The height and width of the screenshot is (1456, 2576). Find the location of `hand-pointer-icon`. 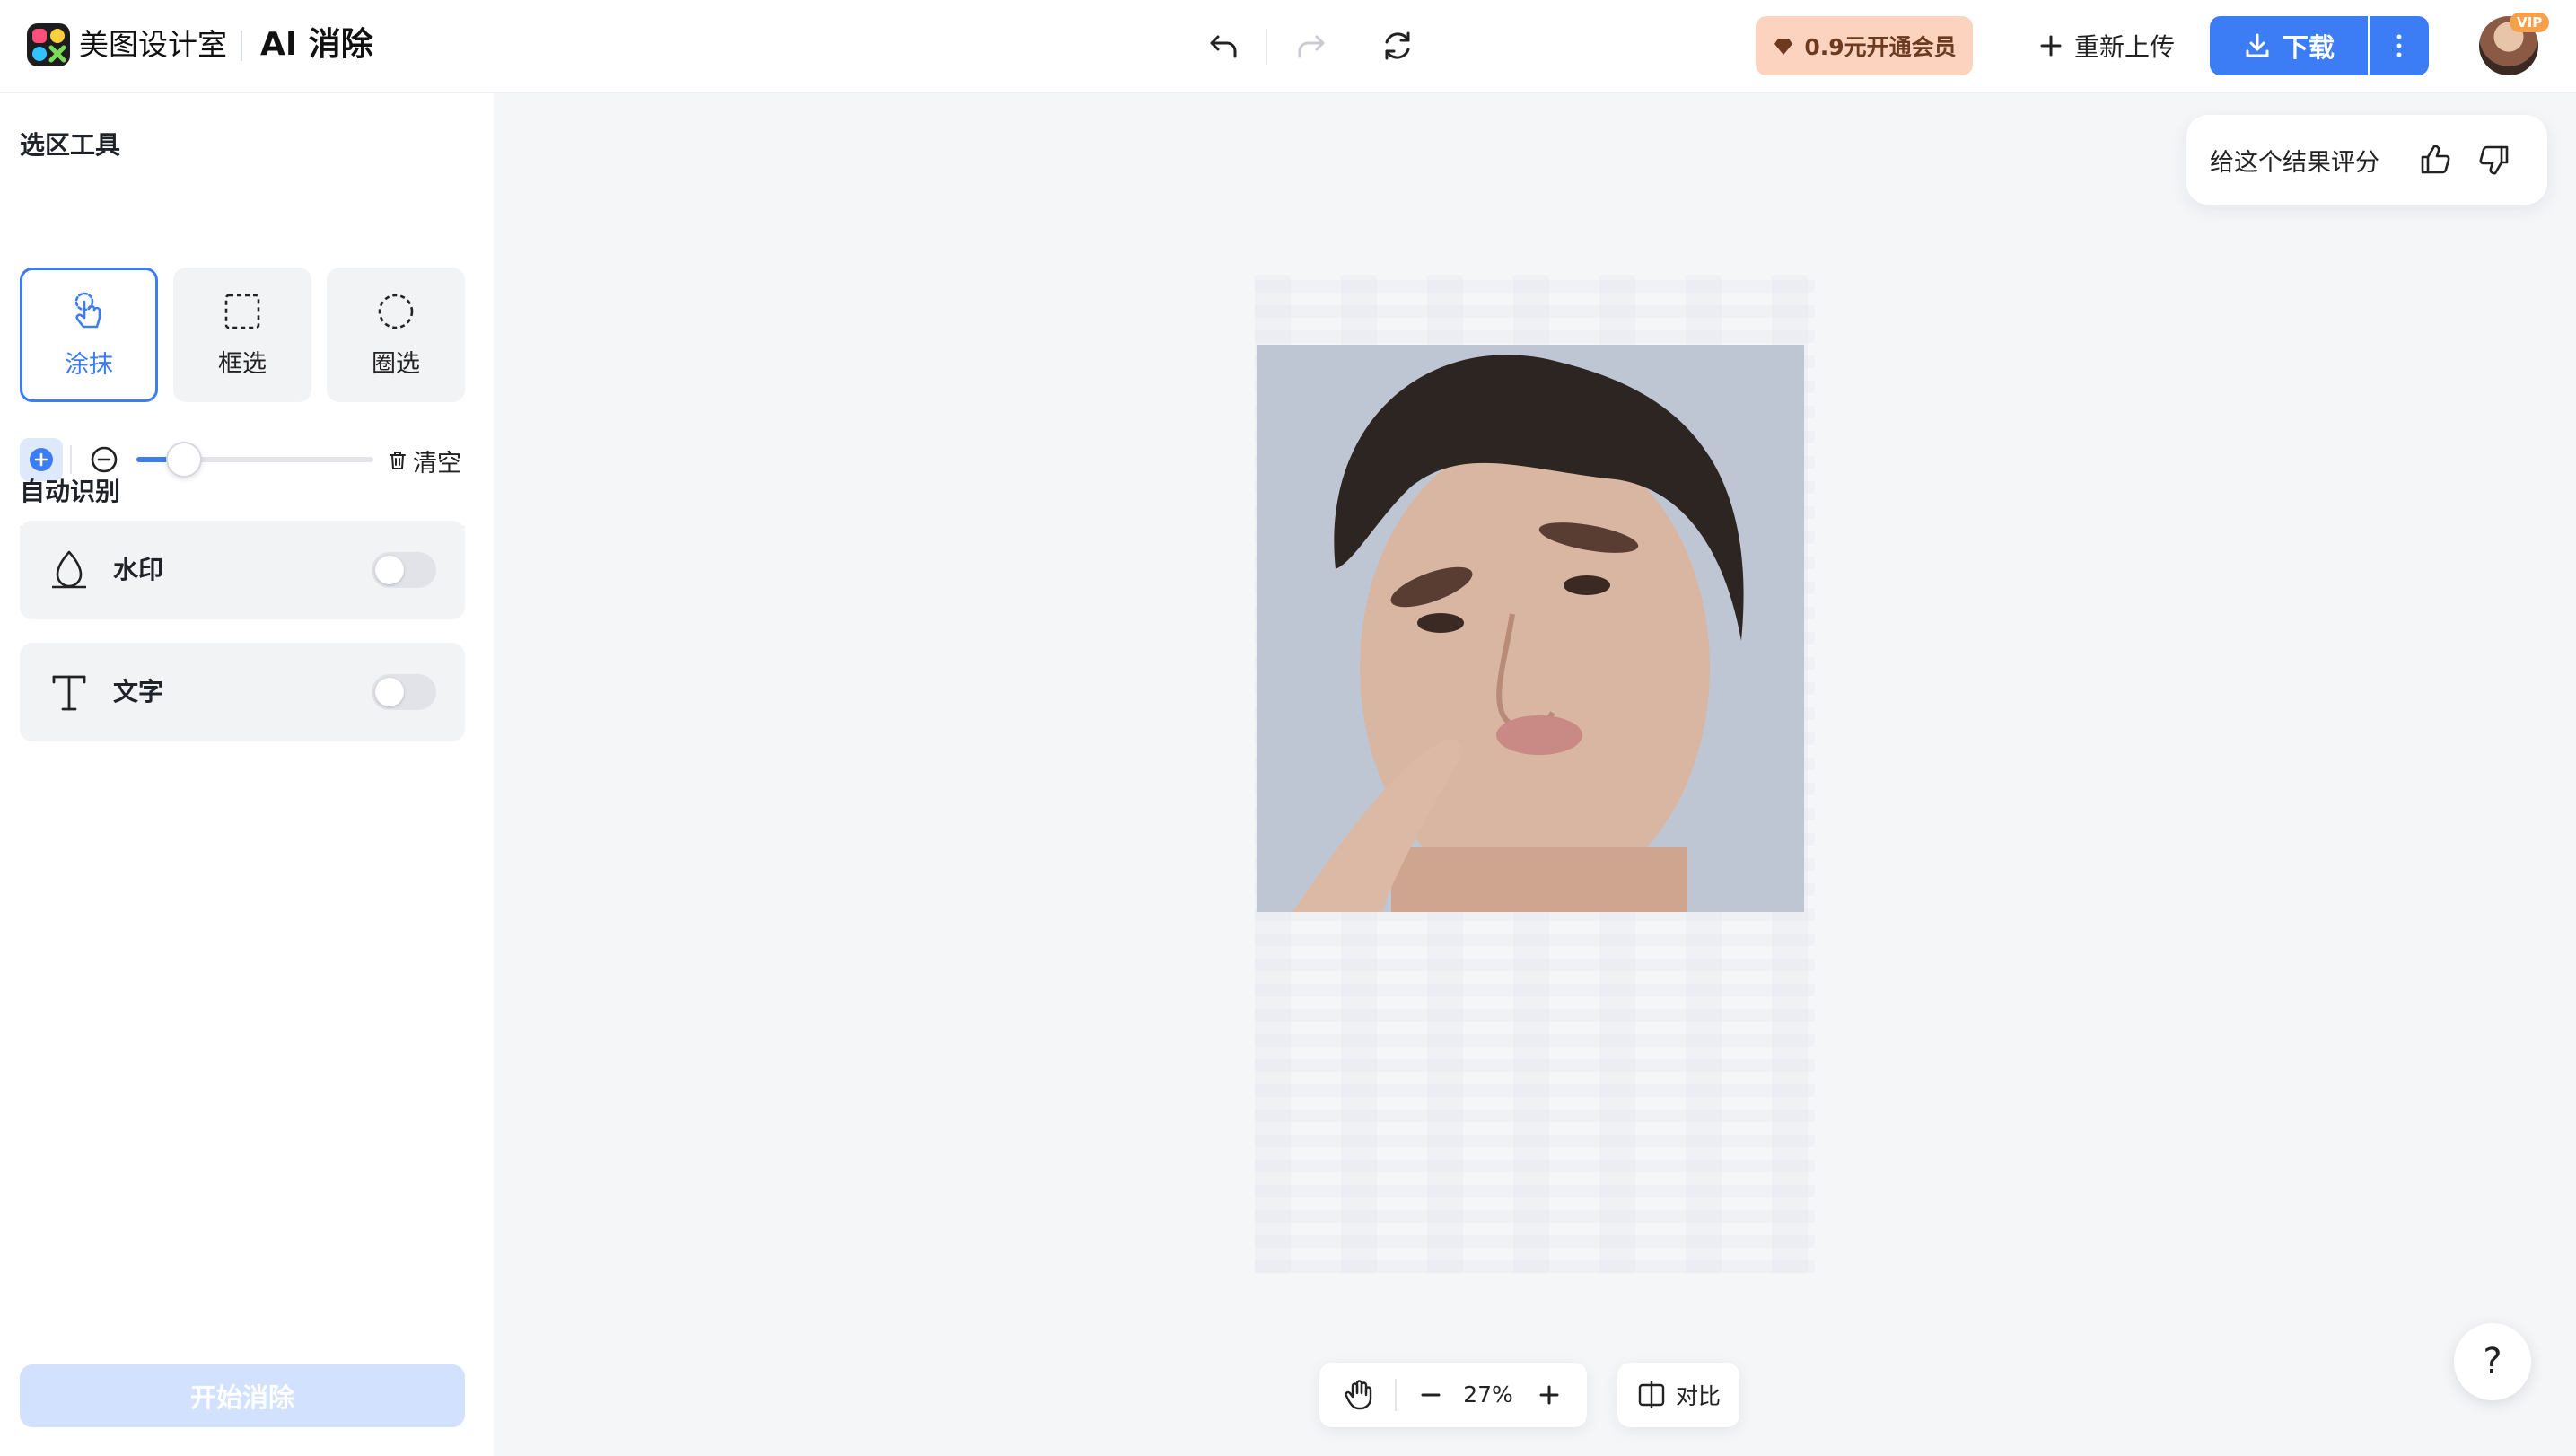

hand-pointer-icon is located at coordinates (87, 310).